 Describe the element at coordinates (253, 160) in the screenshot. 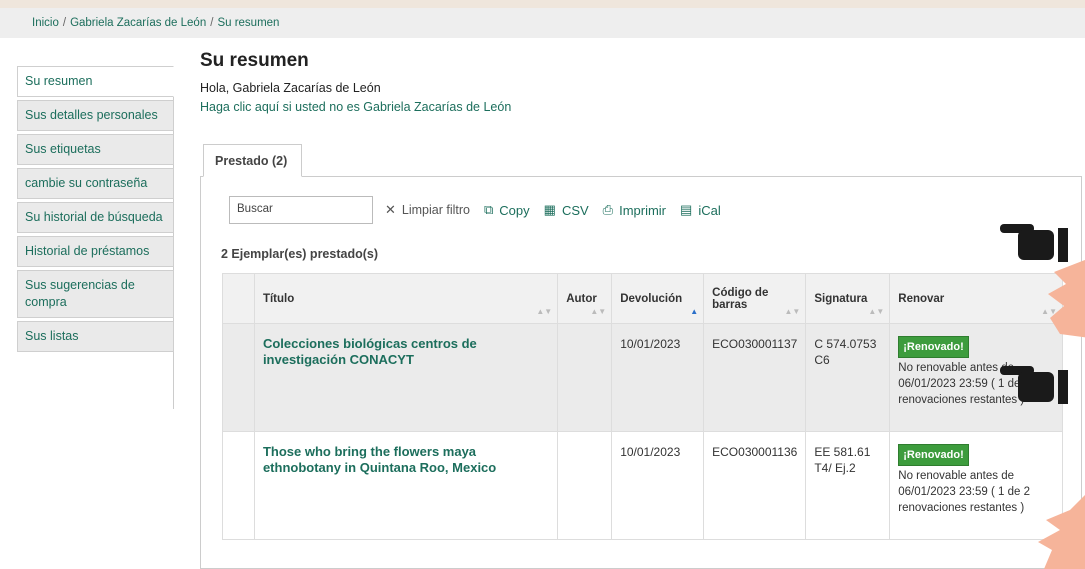

I see `tab-checkouts: Prestado (2)` at that location.